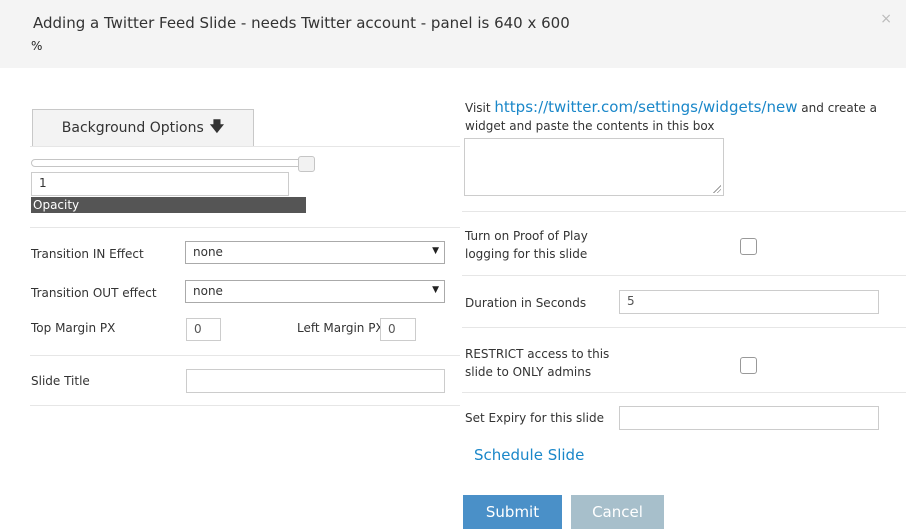 This screenshot has width=906, height=529. I want to click on transition-in-value: none, so click(208, 252).